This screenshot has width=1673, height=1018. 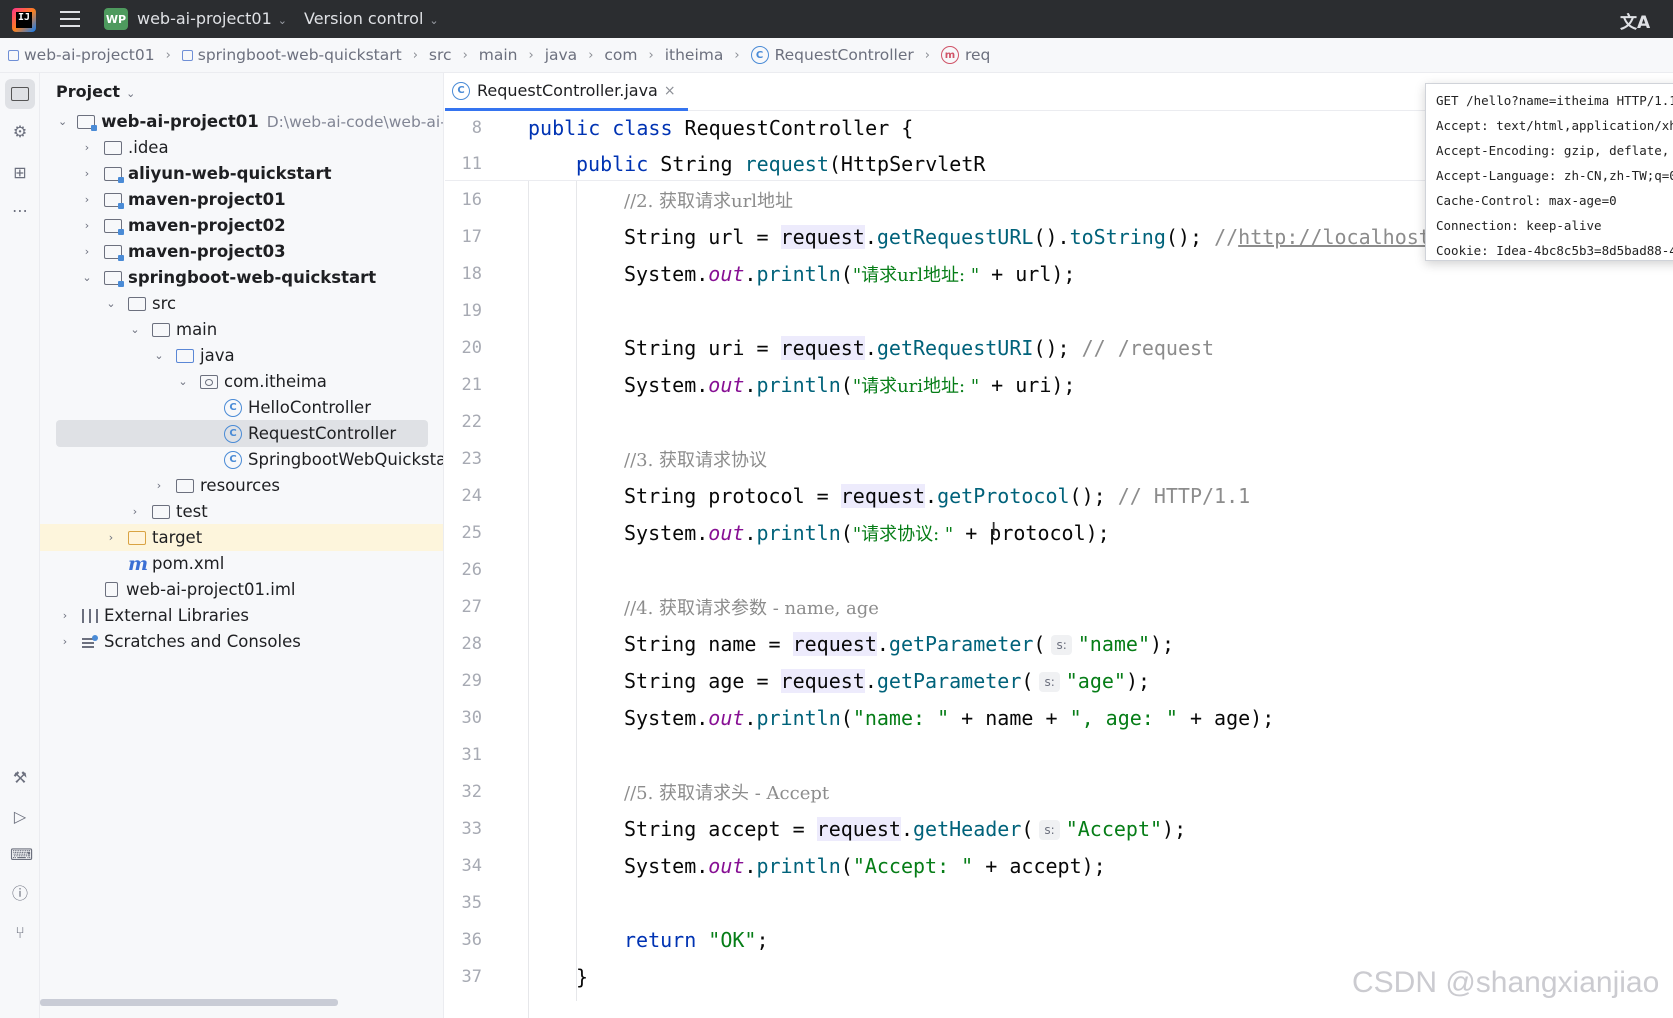 I want to click on build-hammer-icon: ⚒, so click(x=20, y=778).